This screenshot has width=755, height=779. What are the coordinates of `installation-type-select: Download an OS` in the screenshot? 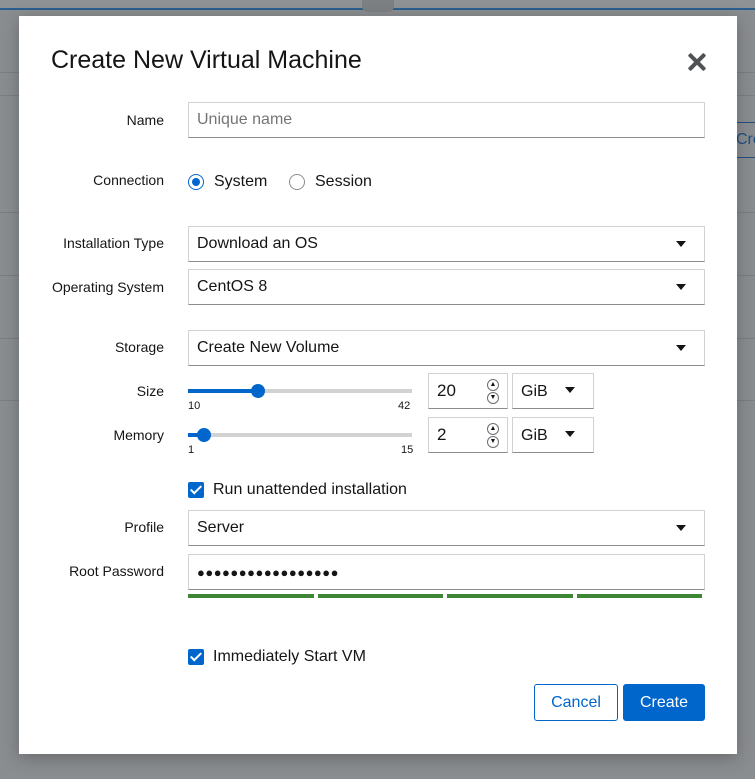 It's located at (446, 244).